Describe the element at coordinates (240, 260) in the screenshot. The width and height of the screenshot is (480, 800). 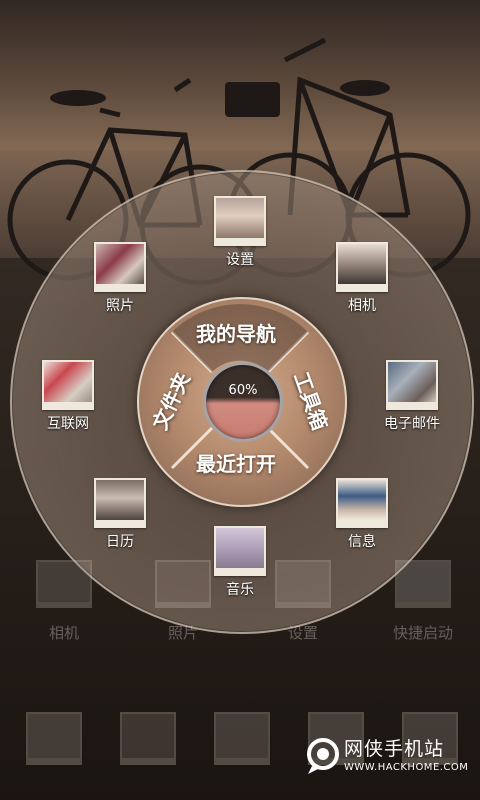
I see `app-label: 设置` at that location.